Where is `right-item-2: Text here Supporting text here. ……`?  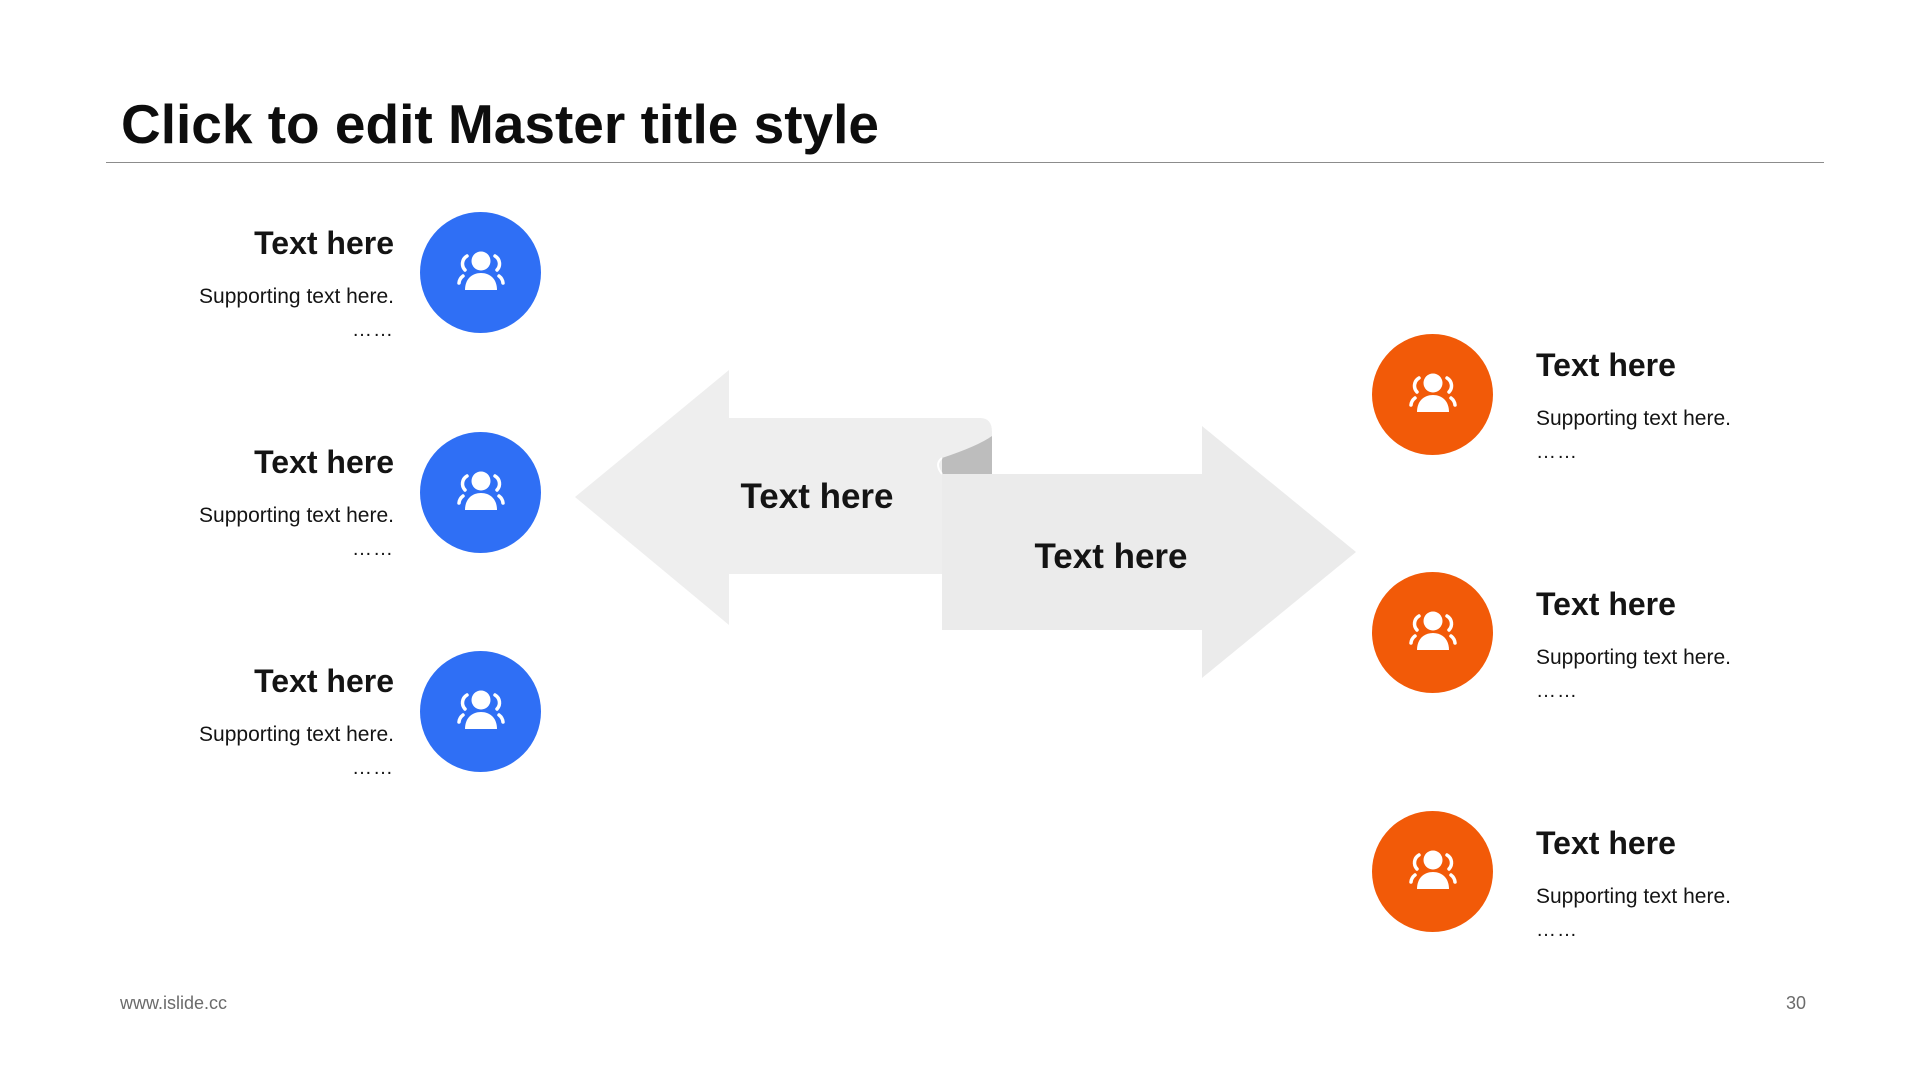
right-item-2: Text here Supporting text here. …… is located at coordinates (1633, 644).